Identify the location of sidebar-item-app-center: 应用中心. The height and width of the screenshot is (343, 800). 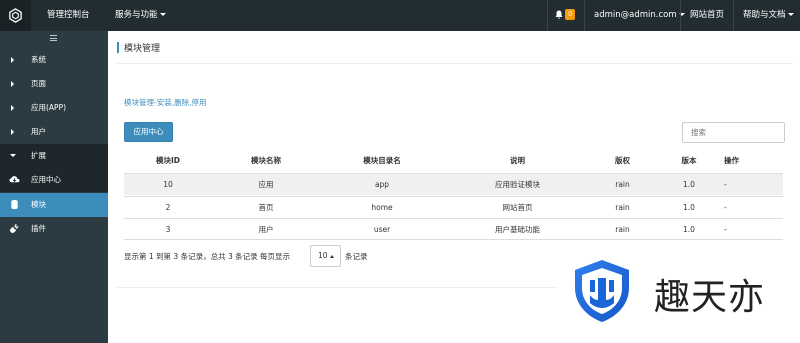
(54, 180).